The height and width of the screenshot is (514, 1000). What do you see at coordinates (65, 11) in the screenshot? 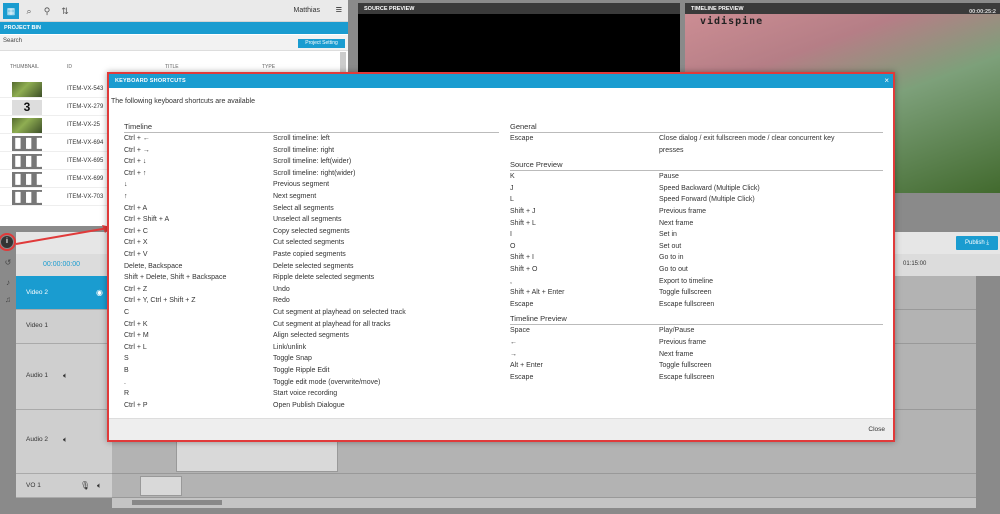
I see `sort-icon: ⇅` at bounding box center [65, 11].